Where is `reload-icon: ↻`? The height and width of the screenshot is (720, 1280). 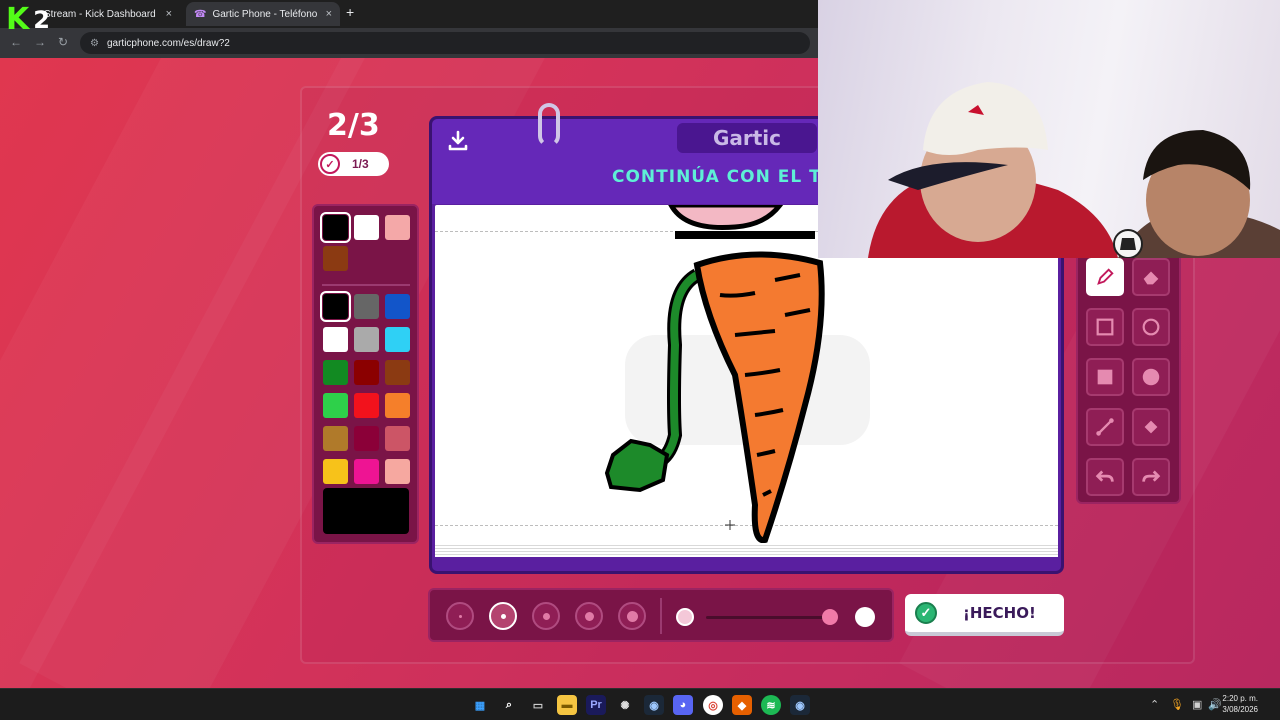
reload-icon: ↻ is located at coordinates (63, 42).